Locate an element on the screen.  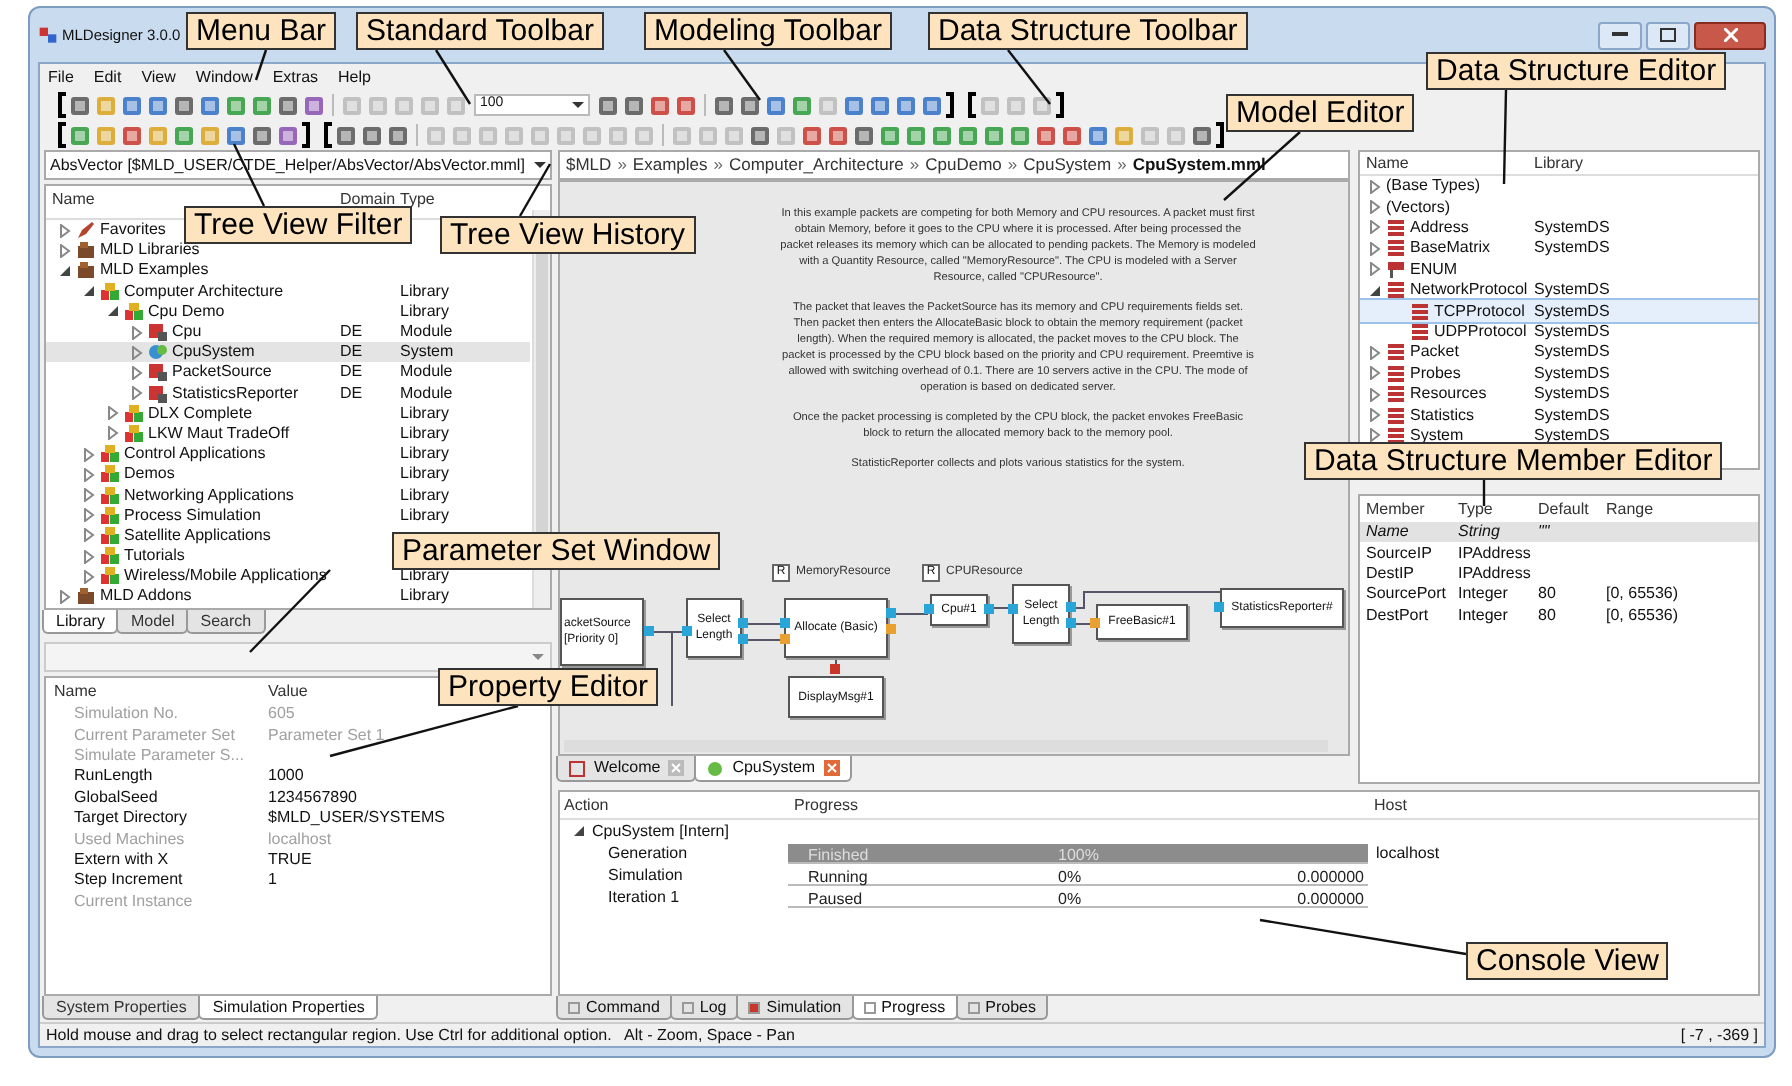
tree-item: Packet is located at coordinates (1434, 352).